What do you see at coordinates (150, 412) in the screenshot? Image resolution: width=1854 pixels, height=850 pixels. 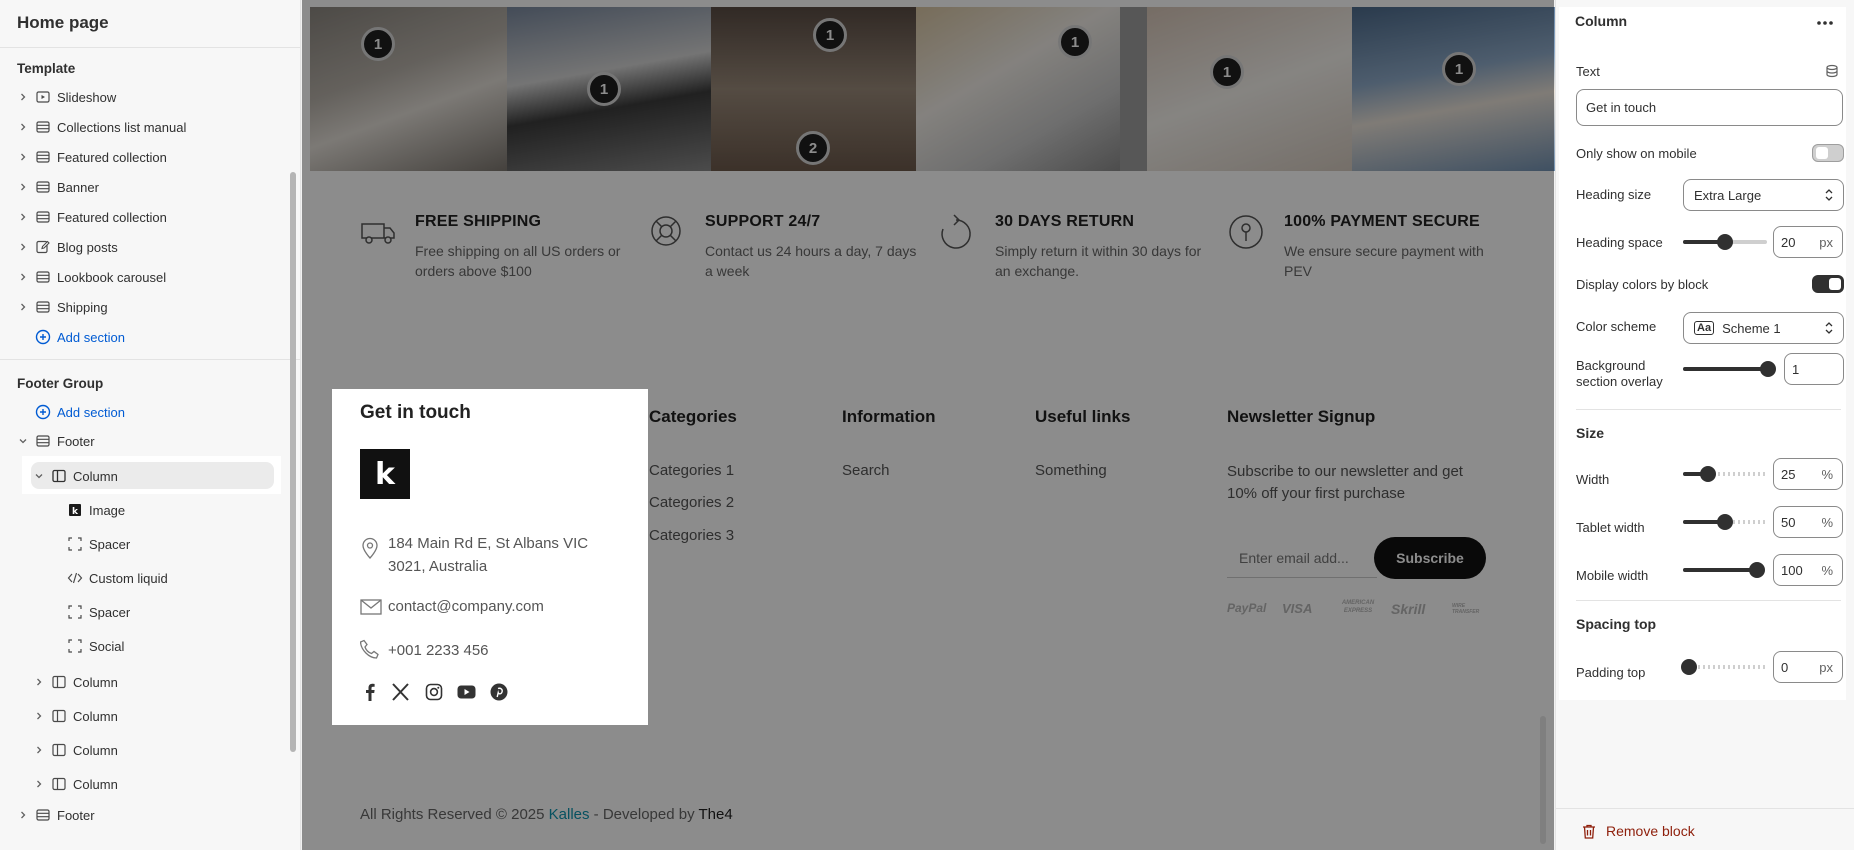 I see `add-section-button-footer: Add section` at bounding box center [150, 412].